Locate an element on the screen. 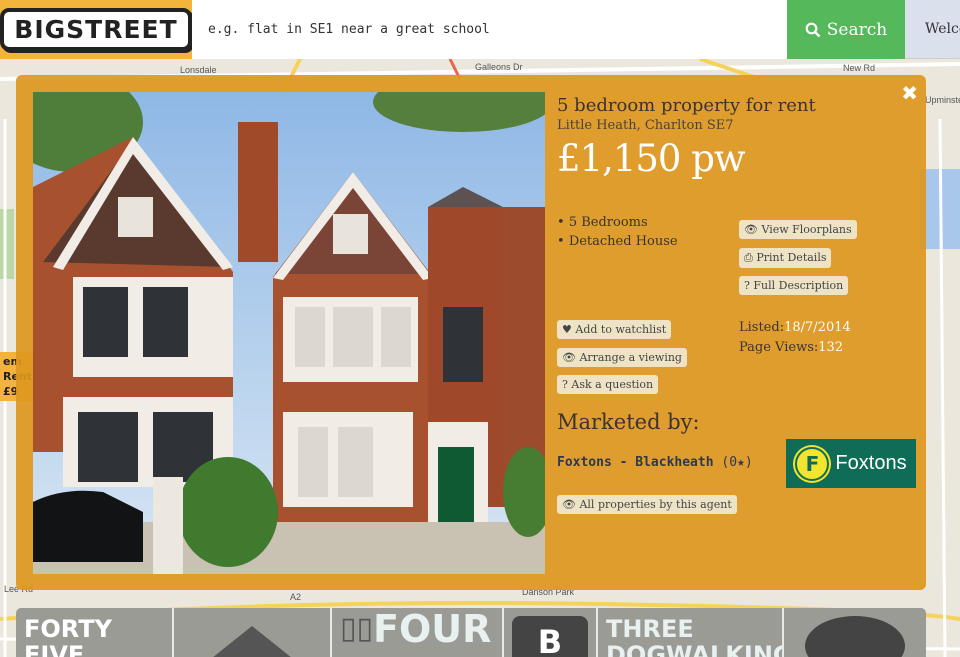 This screenshot has width=960, height=657. ask-question-button: ? Ask a question is located at coordinates (608, 384).